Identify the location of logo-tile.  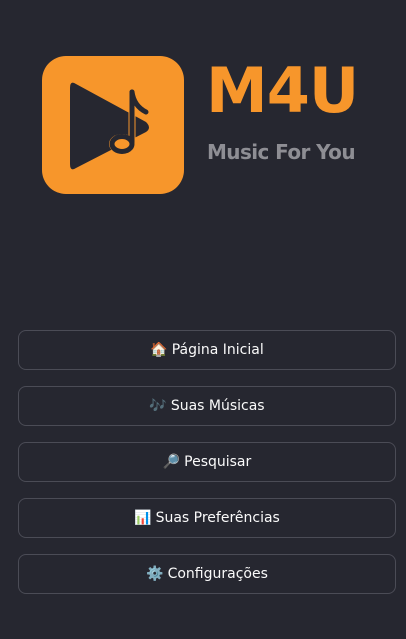
(113, 125).